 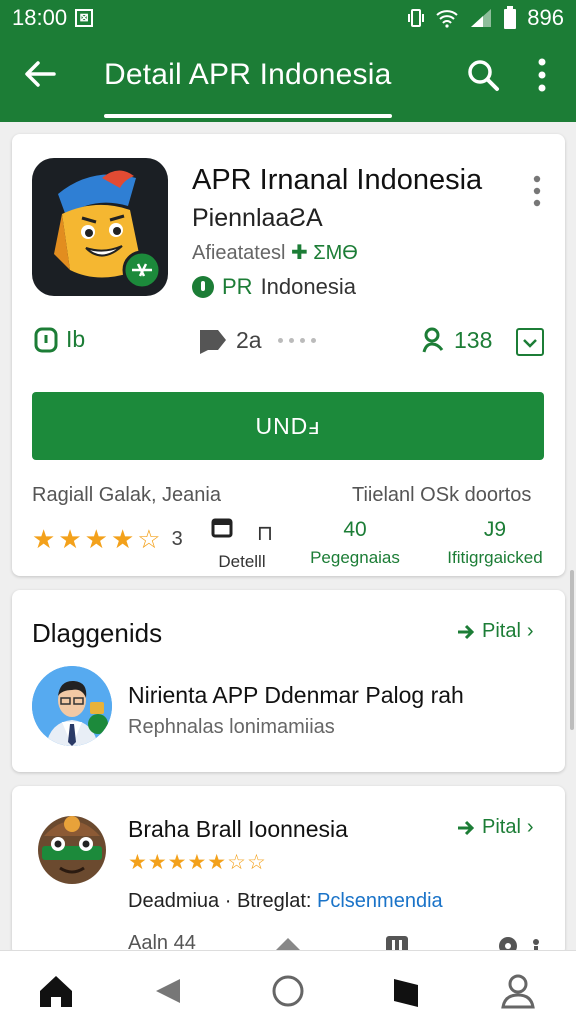 I want to click on page-title: Detail APR Indonesia, so click(x=248, y=74).